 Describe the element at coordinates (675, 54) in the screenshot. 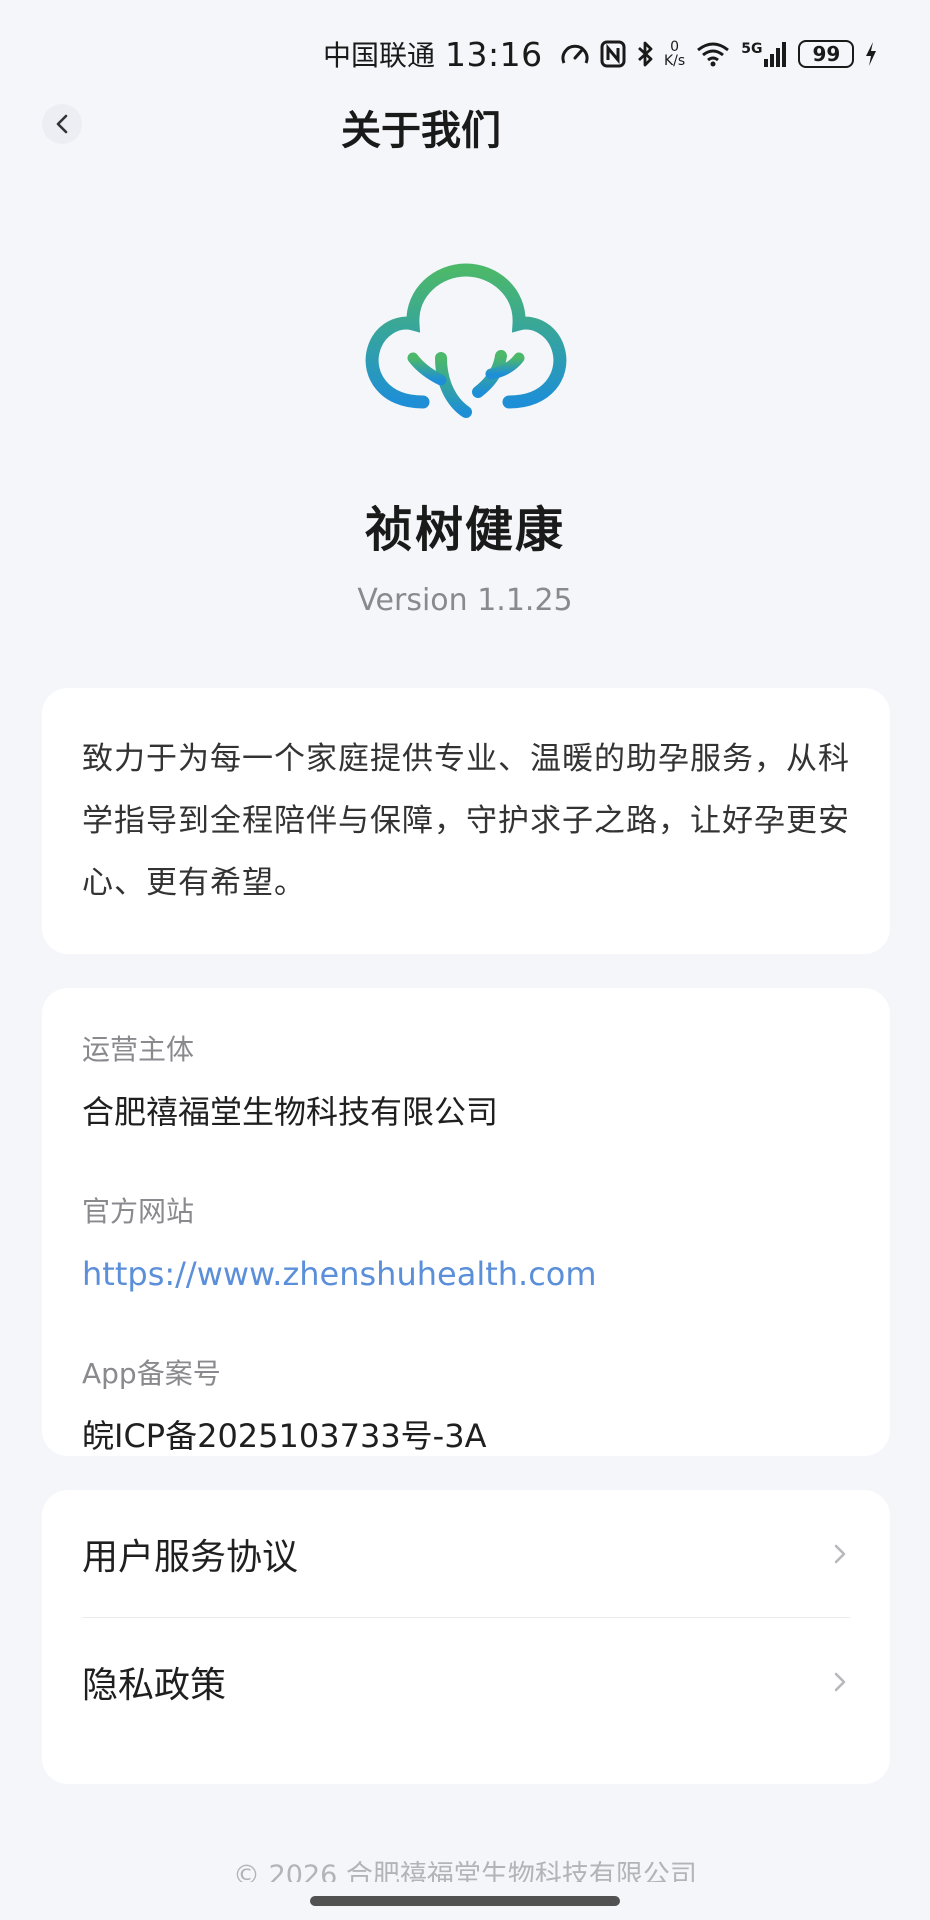

I see `net-speed-indicator: 0 K/s` at that location.